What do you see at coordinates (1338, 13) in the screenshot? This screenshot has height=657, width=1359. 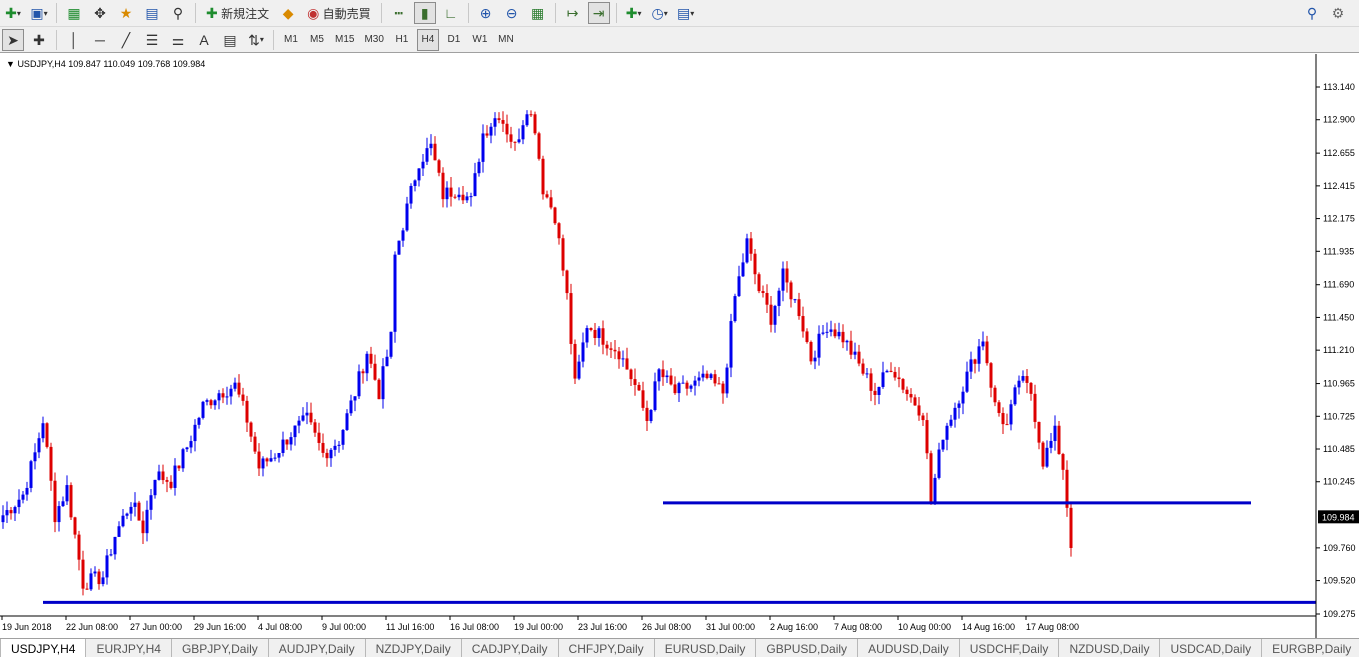 I see `options-button: ⚙` at bounding box center [1338, 13].